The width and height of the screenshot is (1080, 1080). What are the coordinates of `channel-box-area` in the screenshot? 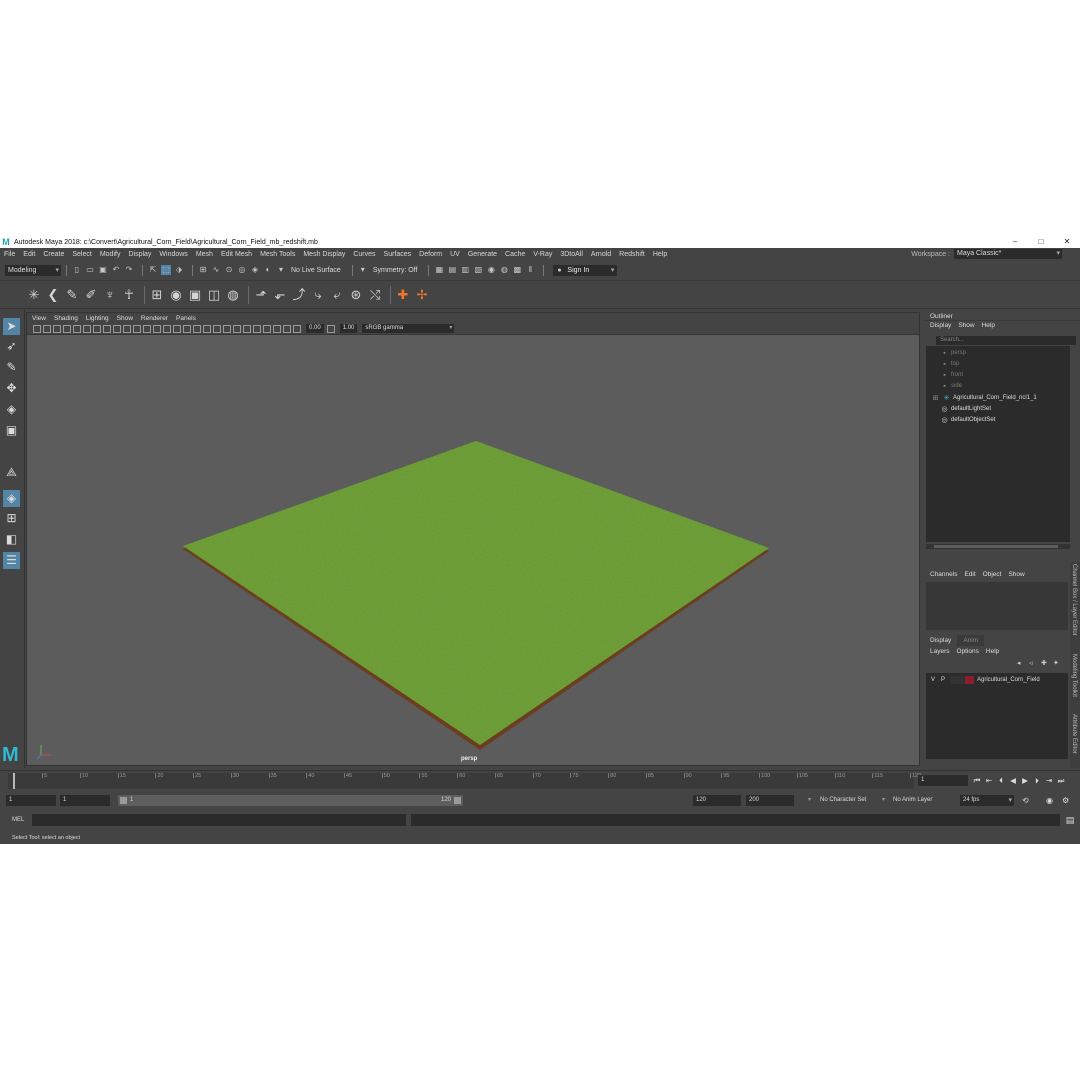 It's located at (997, 606).